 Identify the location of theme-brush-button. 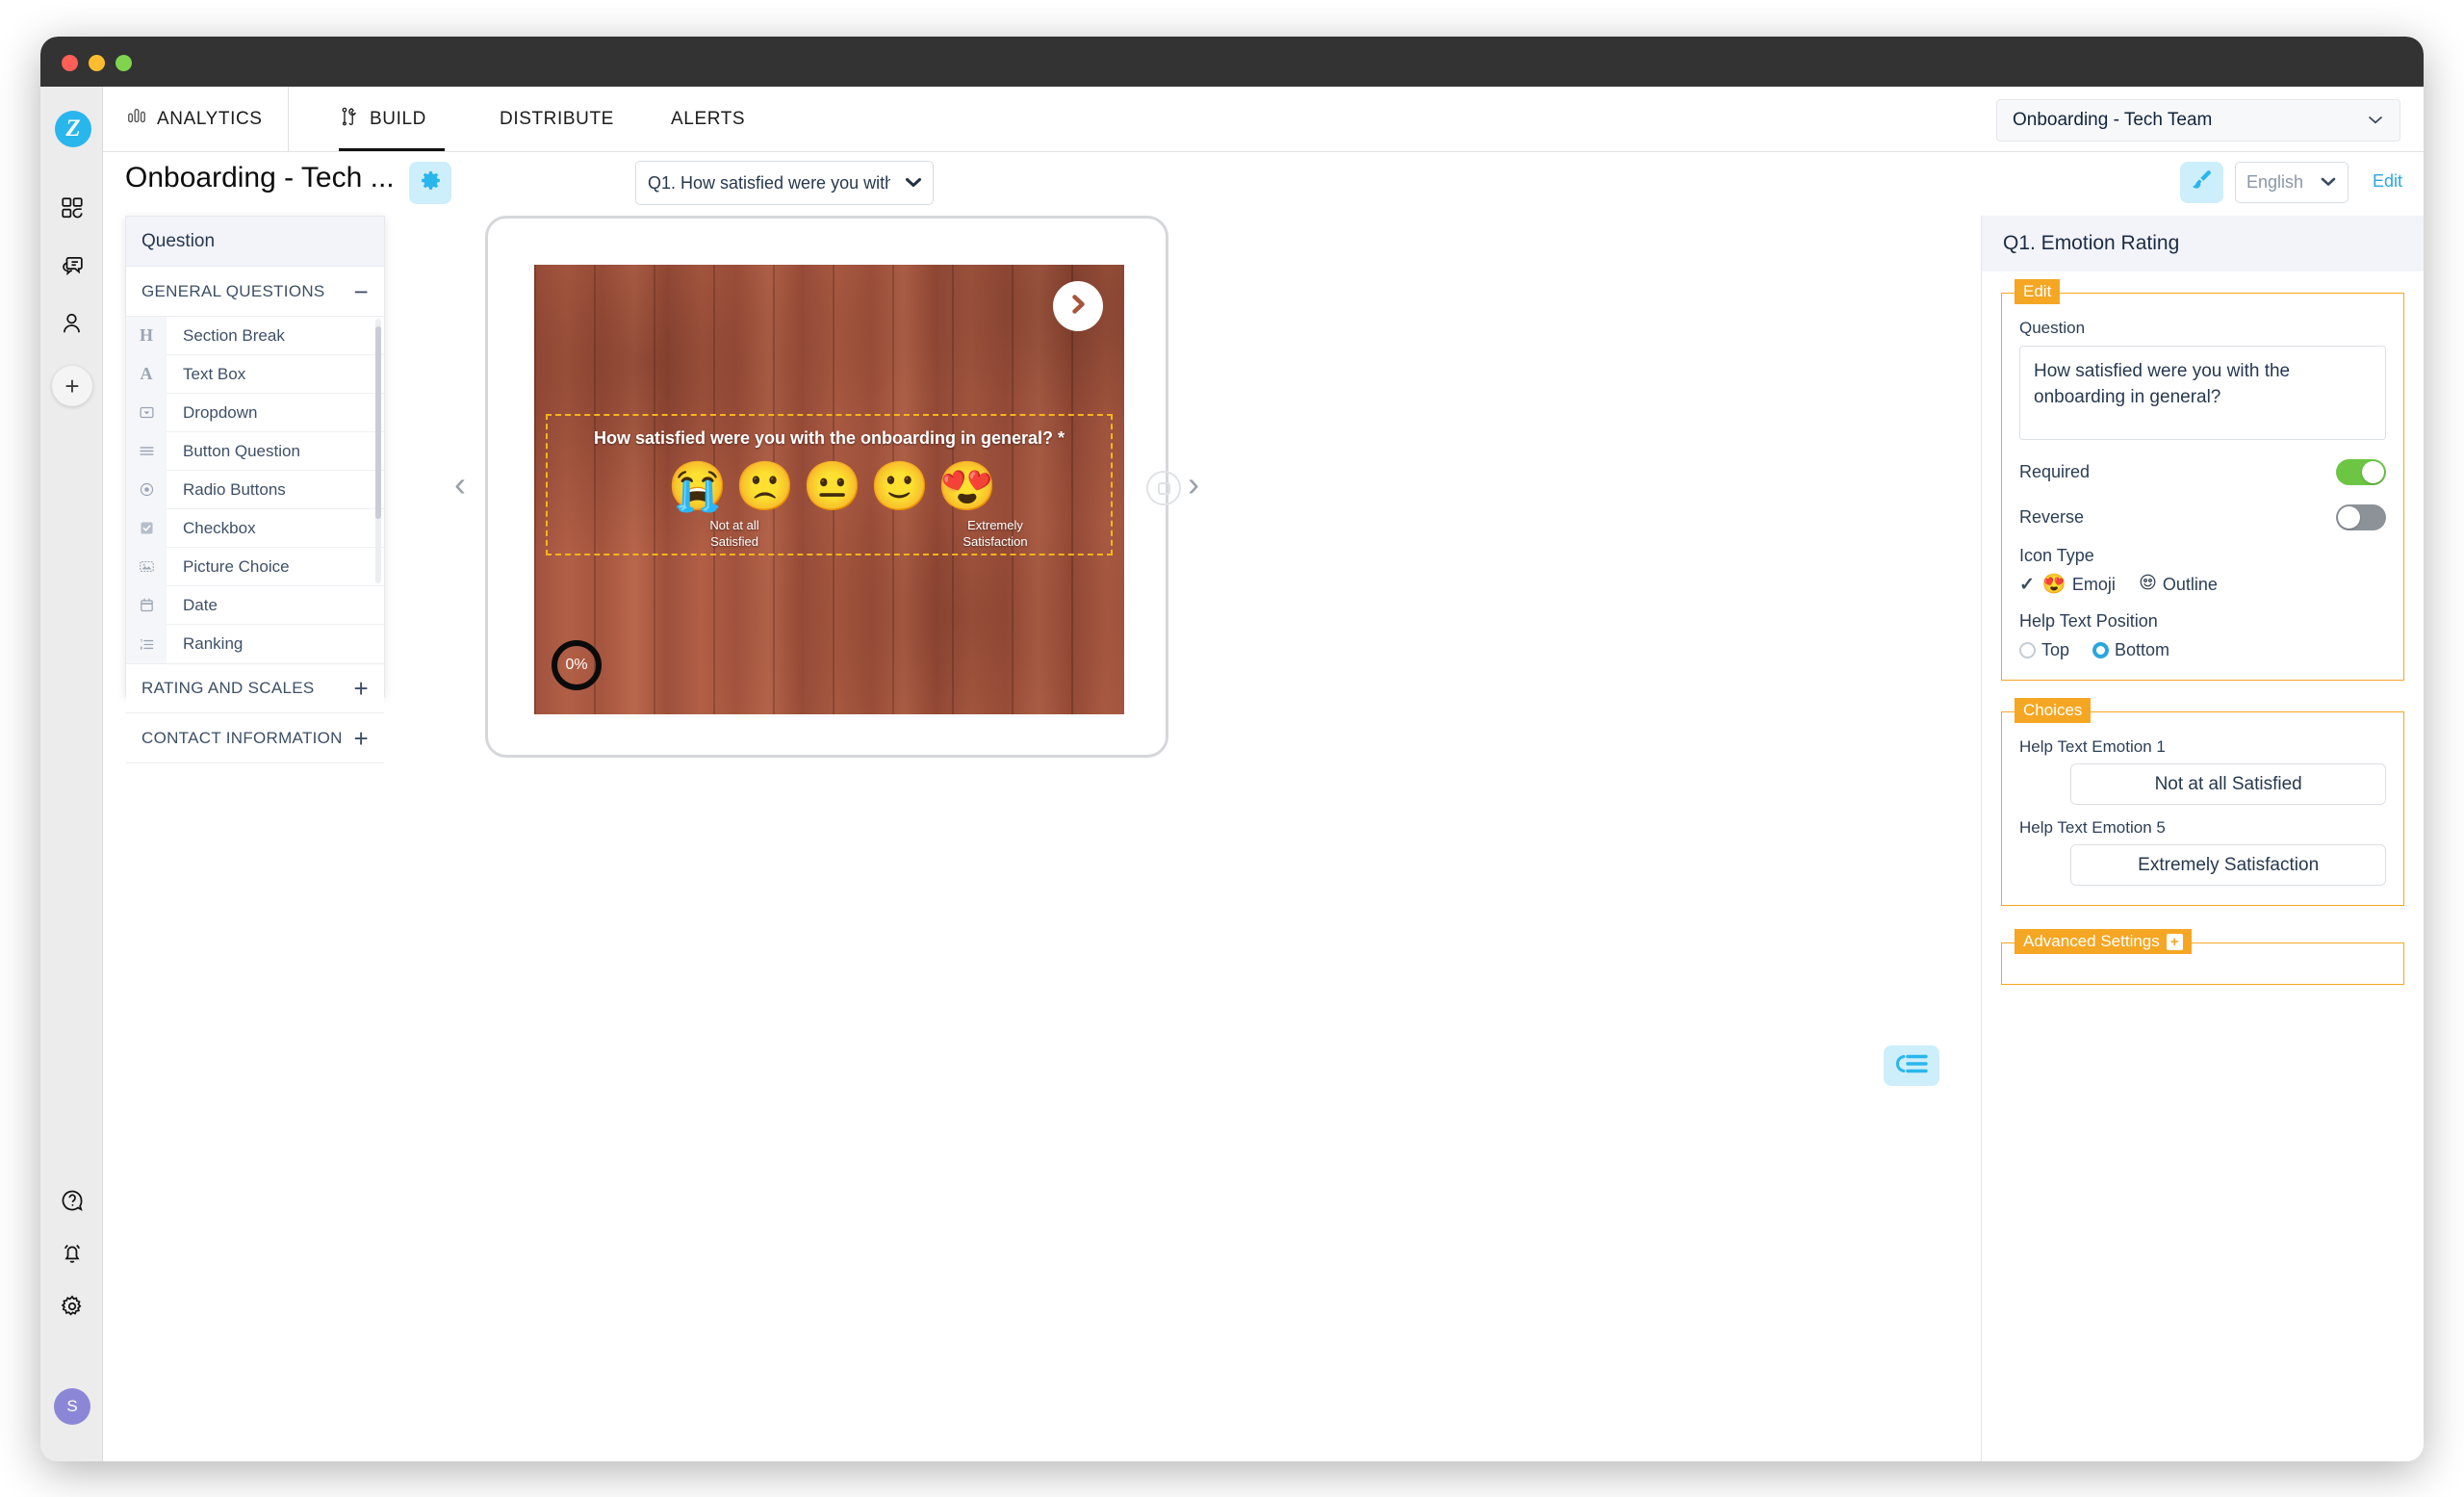
(2201, 182).